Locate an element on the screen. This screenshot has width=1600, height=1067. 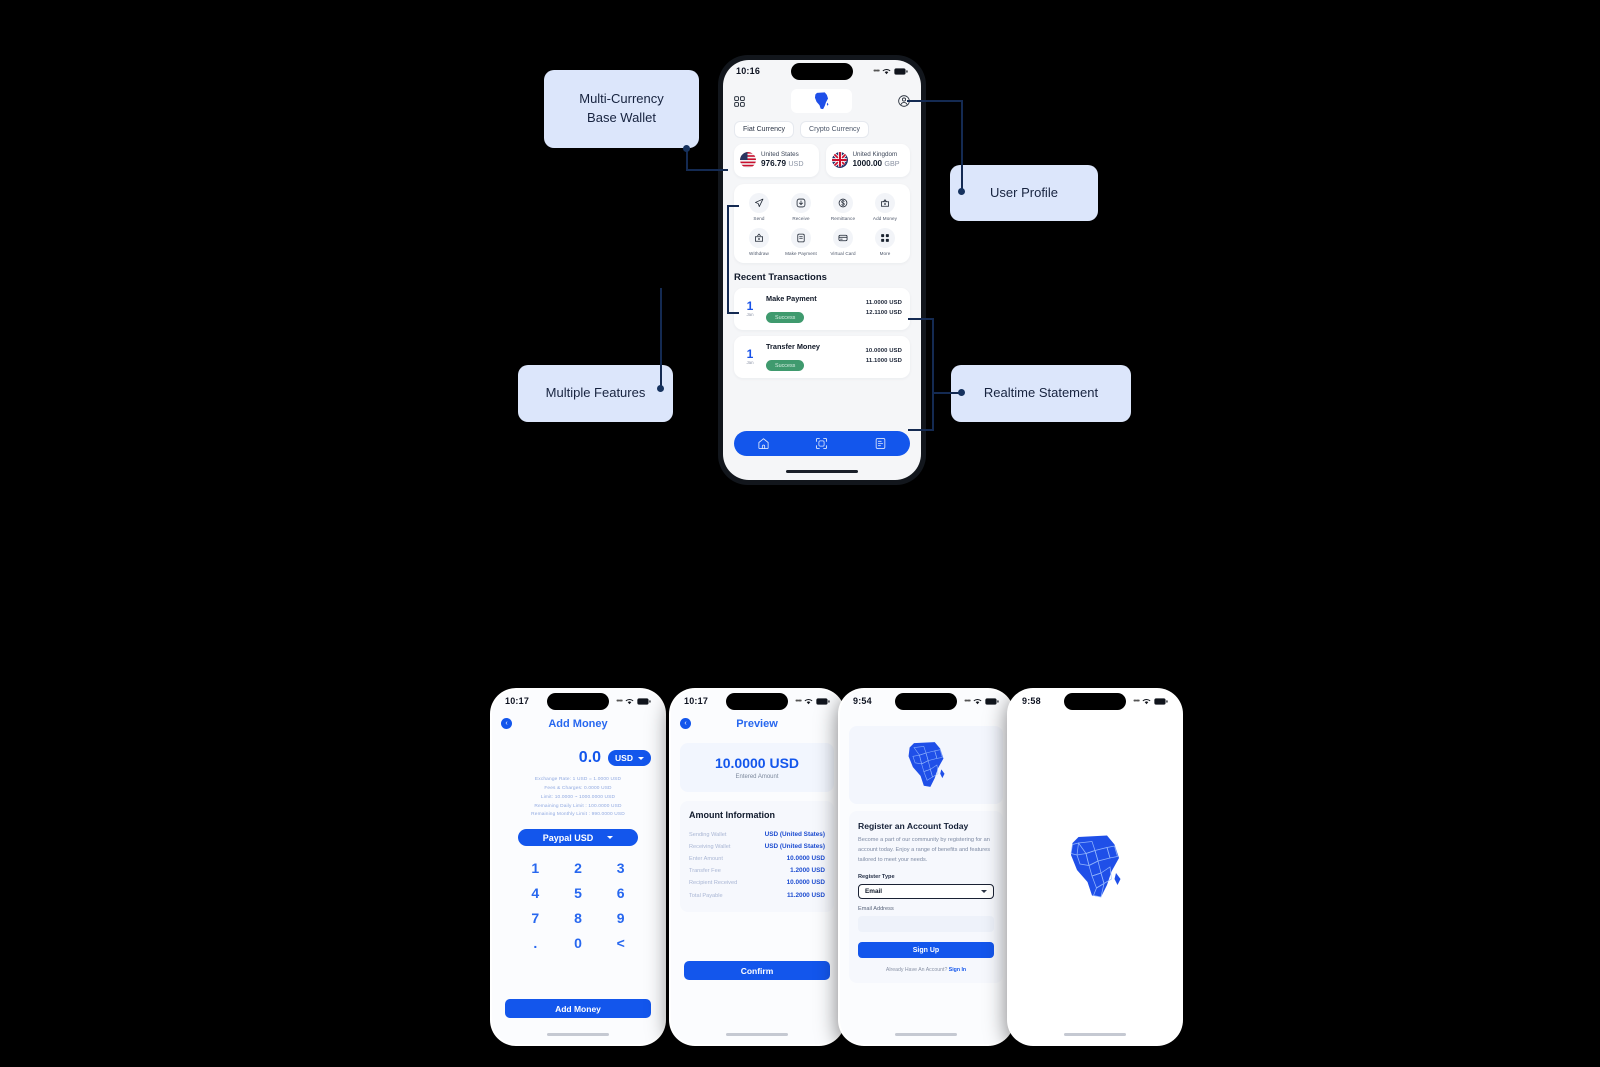
statement-icon is located at coordinates (880, 443).